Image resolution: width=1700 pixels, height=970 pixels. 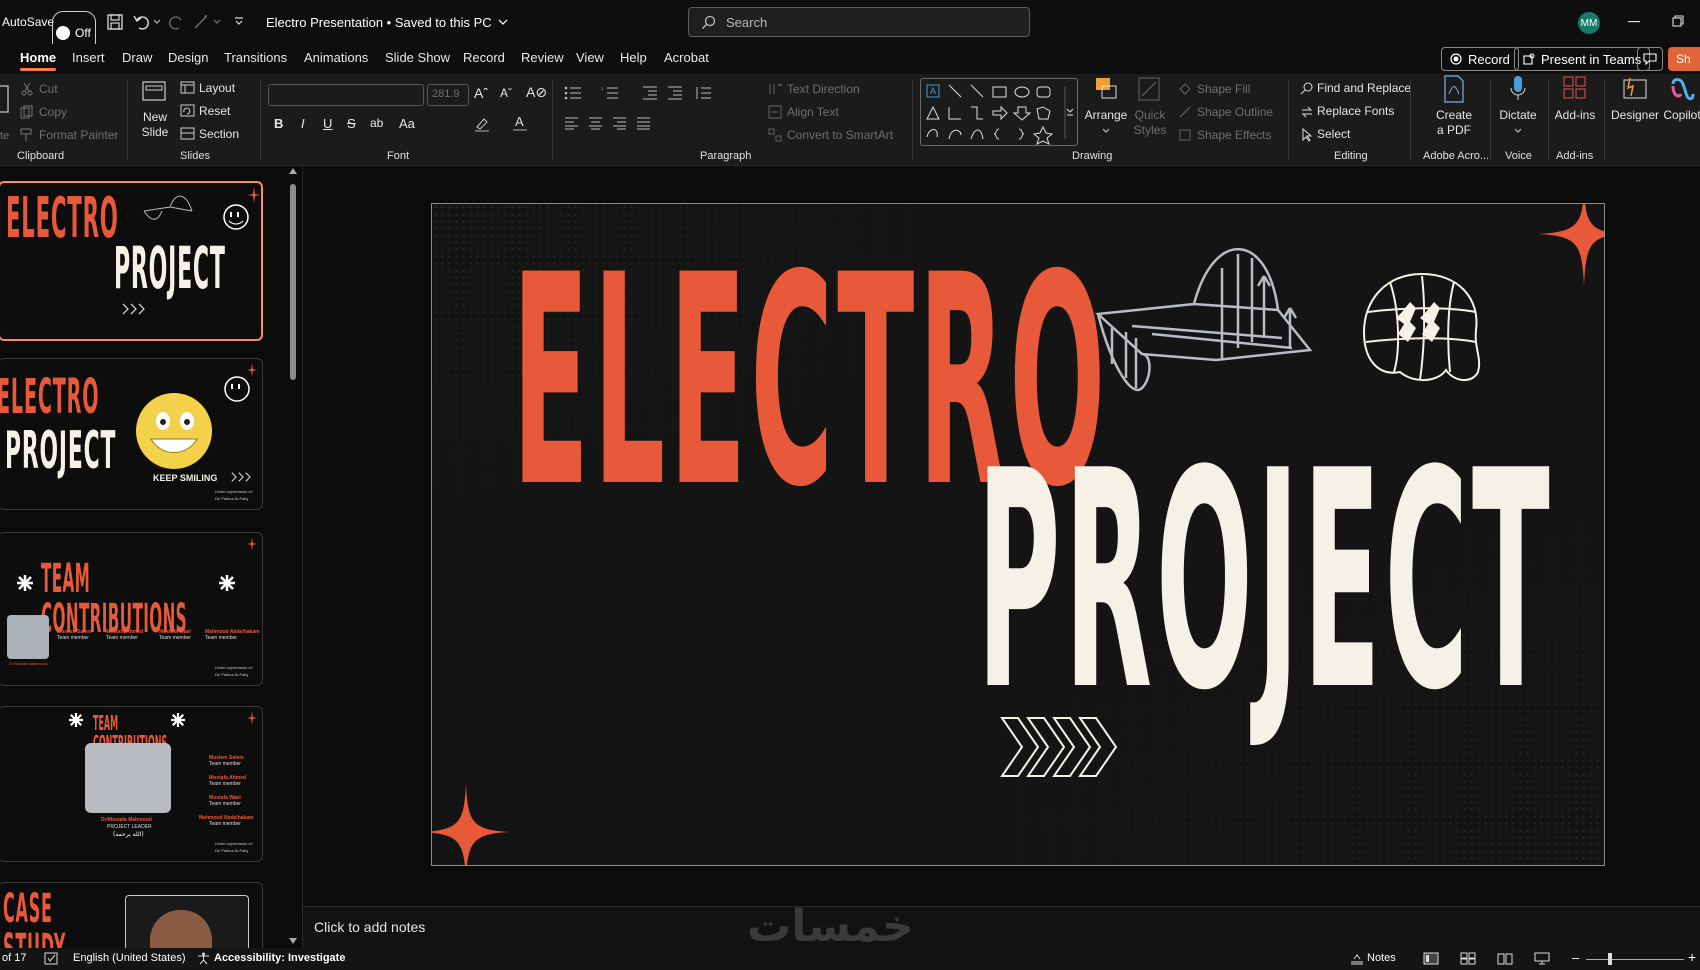 I want to click on copy-button: Copy, so click(x=53, y=112).